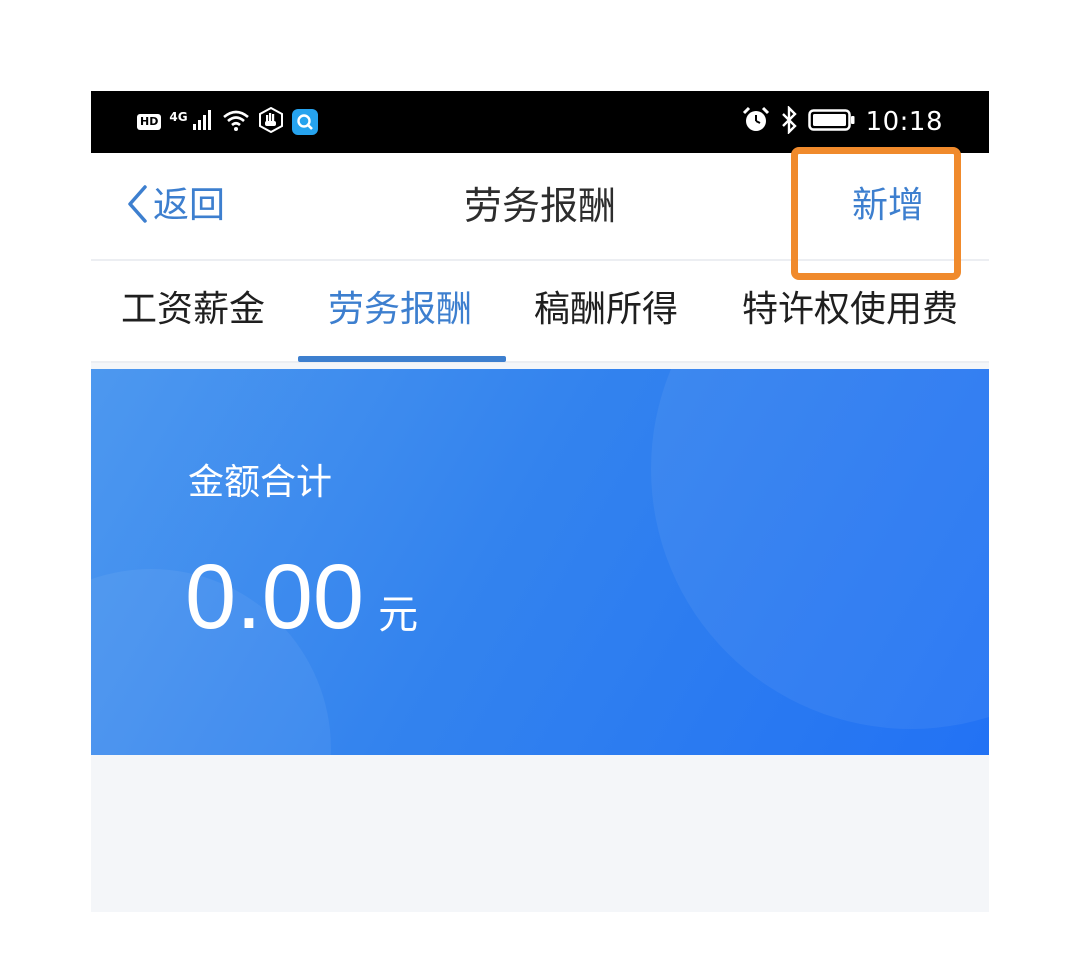  I want to click on status-right: 10:18, so click(842, 122).